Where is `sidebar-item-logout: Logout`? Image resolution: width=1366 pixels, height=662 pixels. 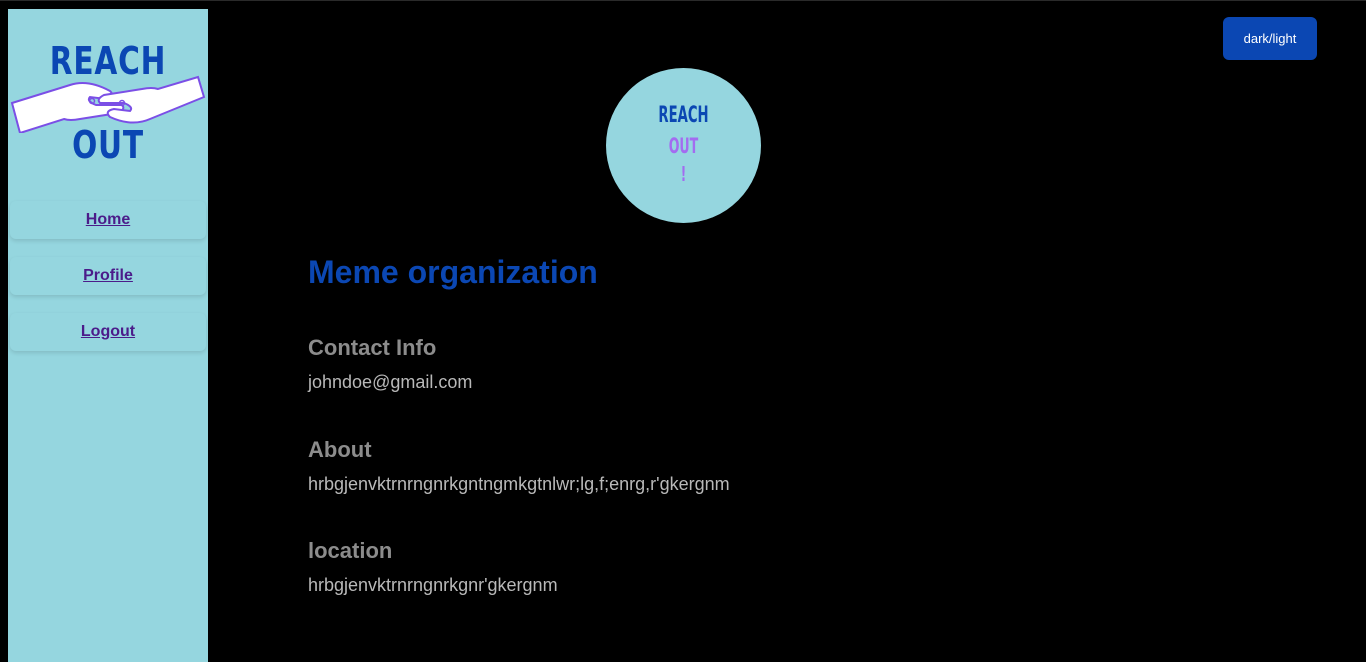 sidebar-item-logout: Logout is located at coordinates (108, 332).